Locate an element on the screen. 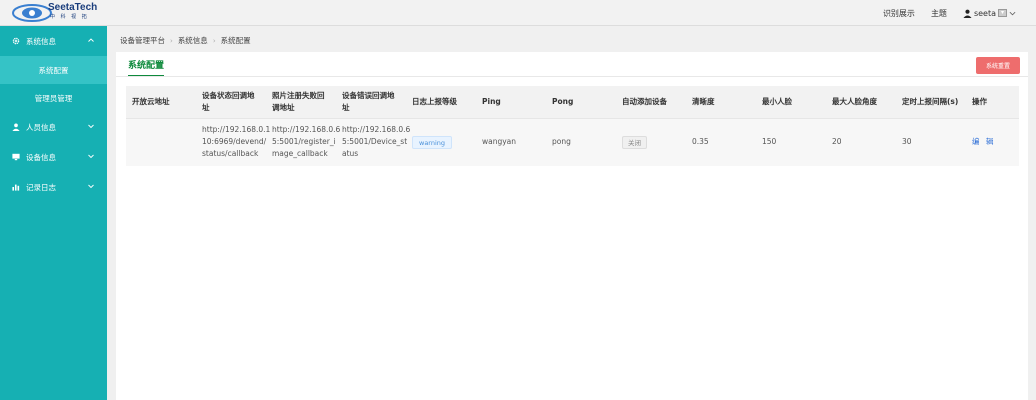  cell-max-face-angle: 20 is located at coordinates (837, 141).